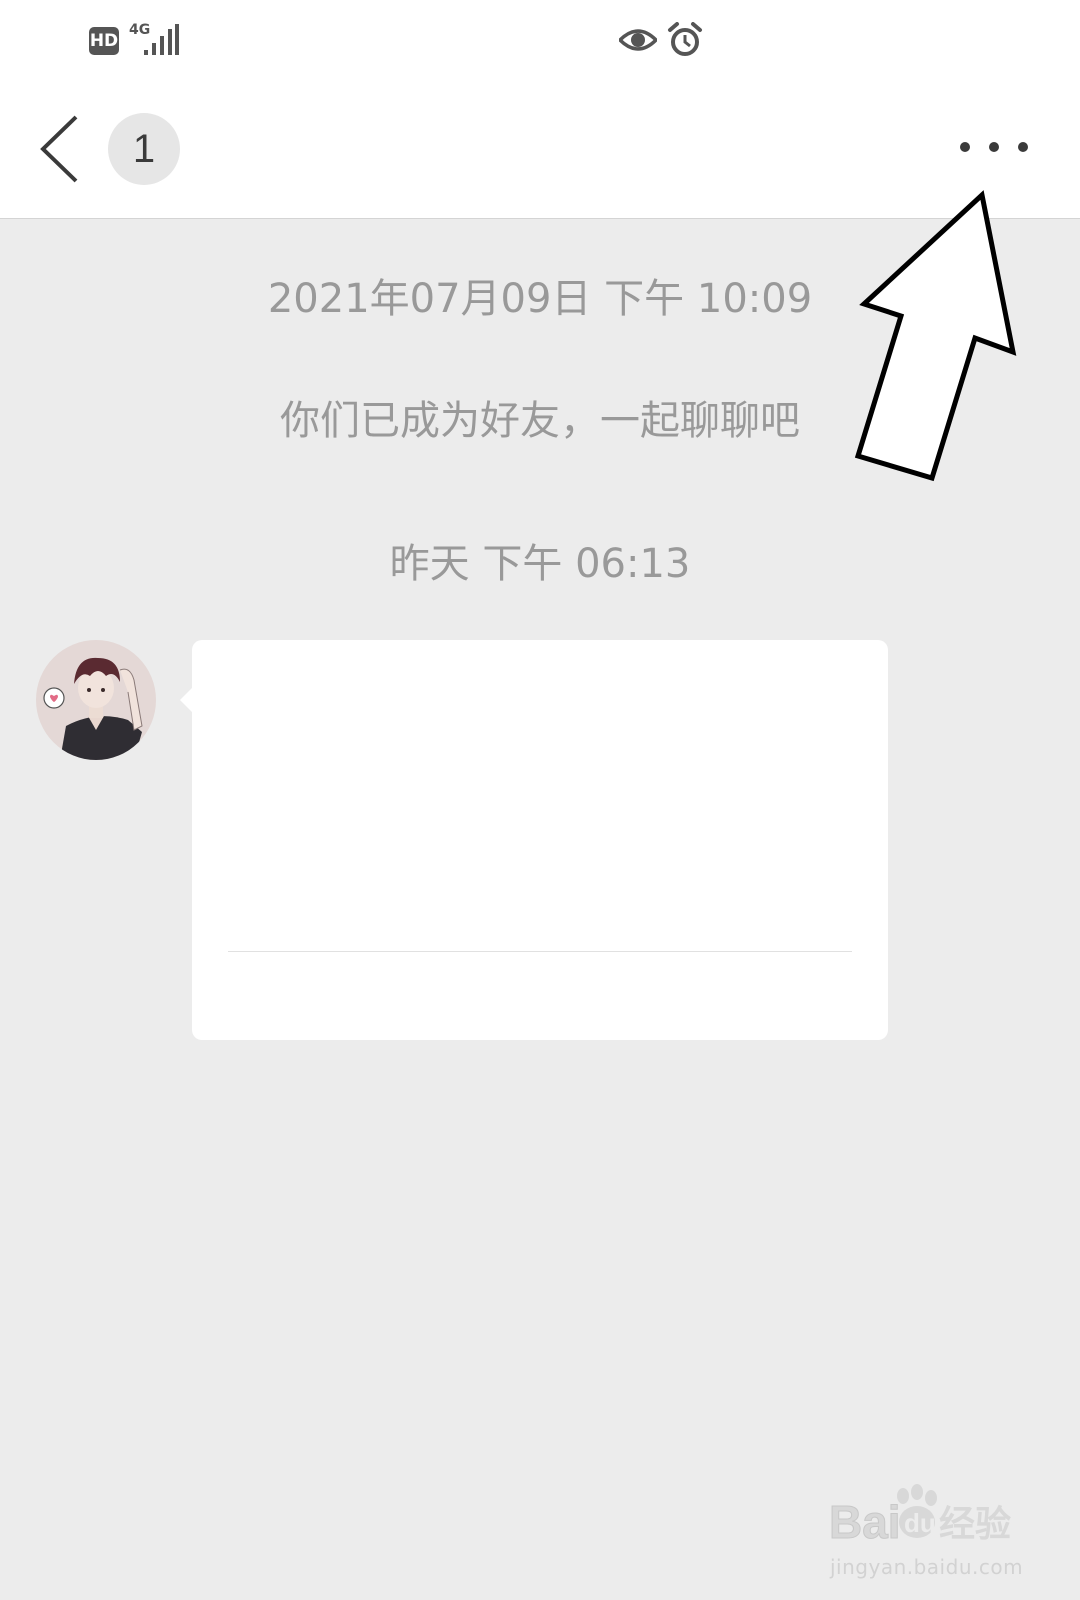  What do you see at coordinates (935, 336) in the screenshot?
I see `annotation-arrow` at bounding box center [935, 336].